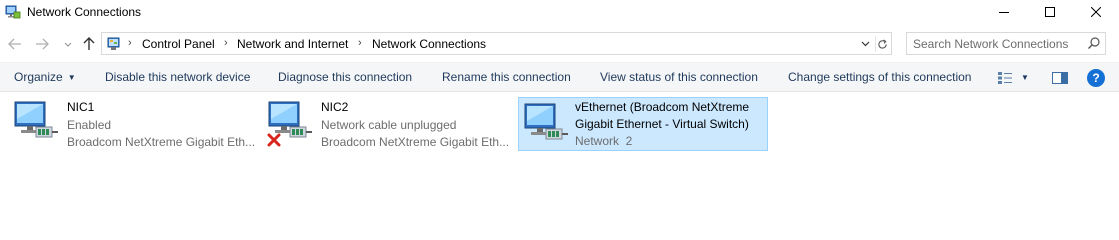 The height and width of the screenshot is (240, 1119). What do you see at coordinates (662, 124) in the screenshot?
I see `connection-name-line2: Gigabit Ethernet - Virtual Switch)` at bounding box center [662, 124].